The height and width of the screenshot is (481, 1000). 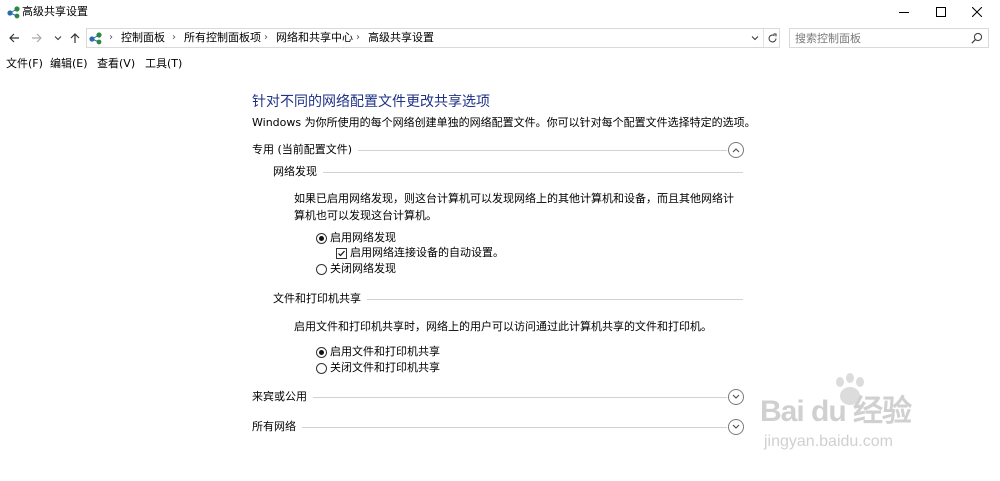 I want to click on watermark-url: jingyan.baidu.com, so click(x=828, y=441).